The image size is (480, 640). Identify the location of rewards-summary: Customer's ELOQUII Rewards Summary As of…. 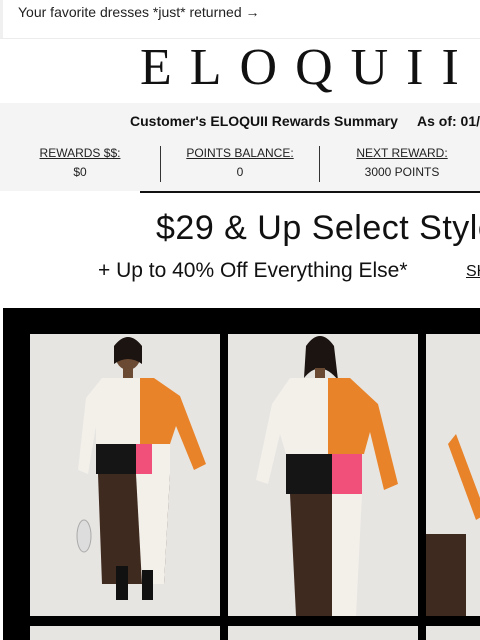
(240, 147).